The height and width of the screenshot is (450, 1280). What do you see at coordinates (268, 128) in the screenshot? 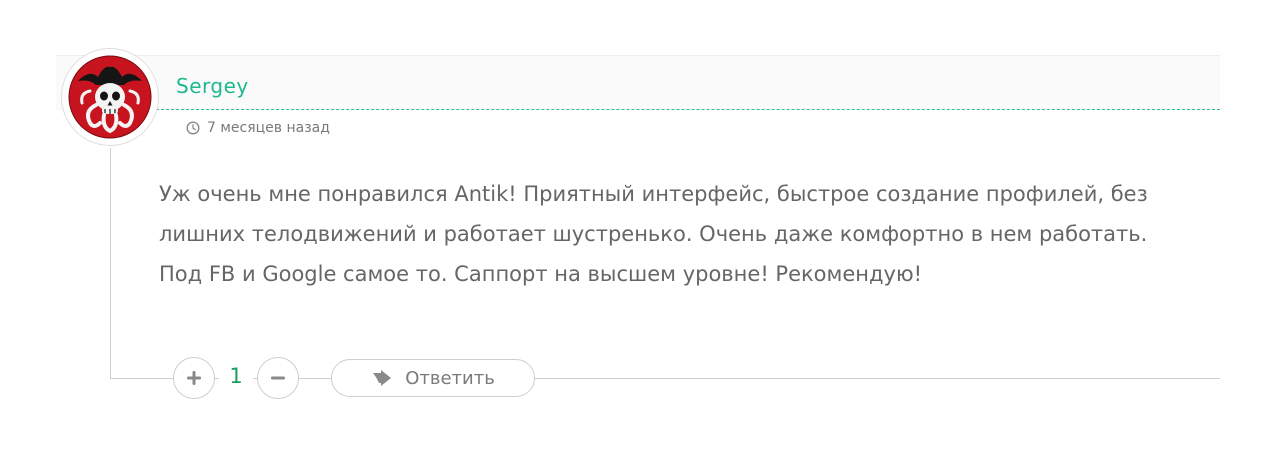
I see `comment-time: 7 месяцев назад` at bounding box center [268, 128].